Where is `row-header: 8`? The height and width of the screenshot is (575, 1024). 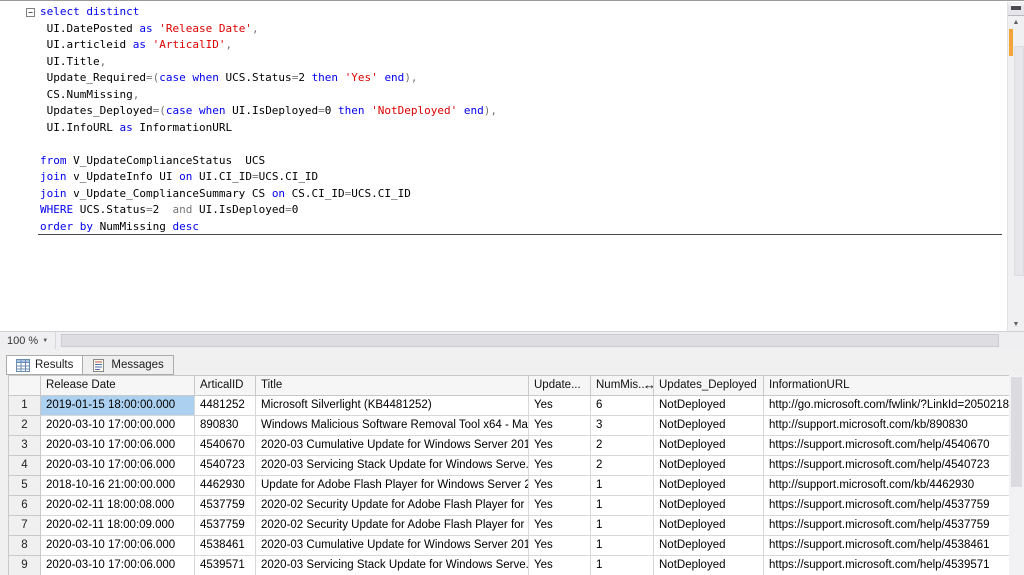
row-header: 8 is located at coordinates (25, 546).